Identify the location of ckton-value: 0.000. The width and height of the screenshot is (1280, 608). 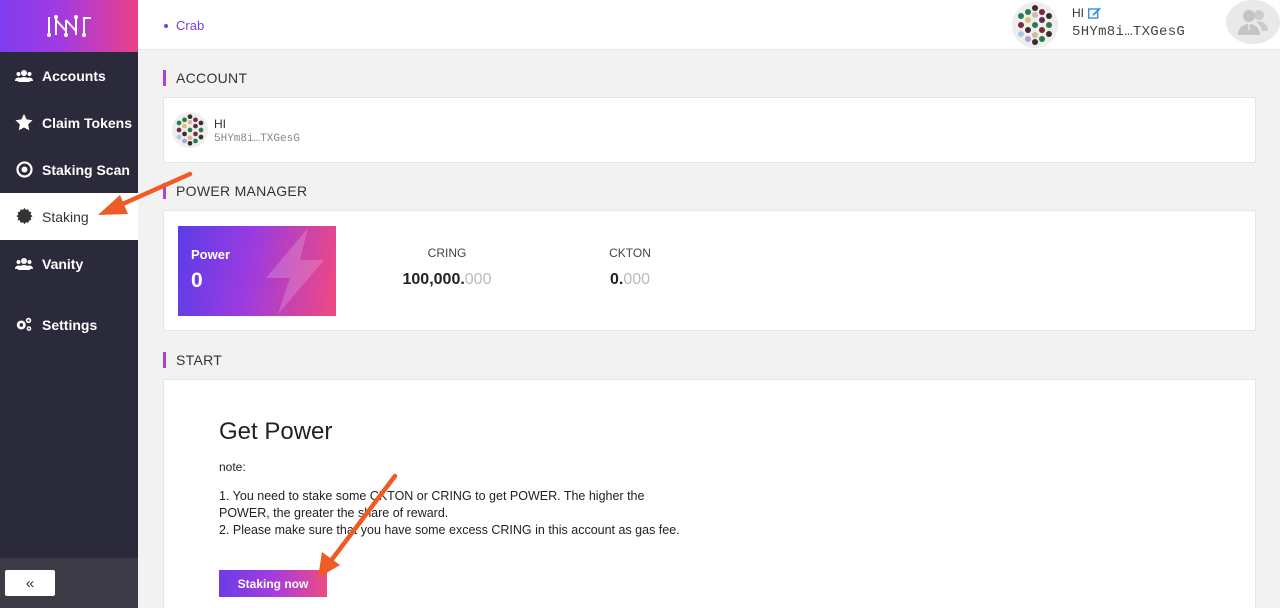
(630, 280).